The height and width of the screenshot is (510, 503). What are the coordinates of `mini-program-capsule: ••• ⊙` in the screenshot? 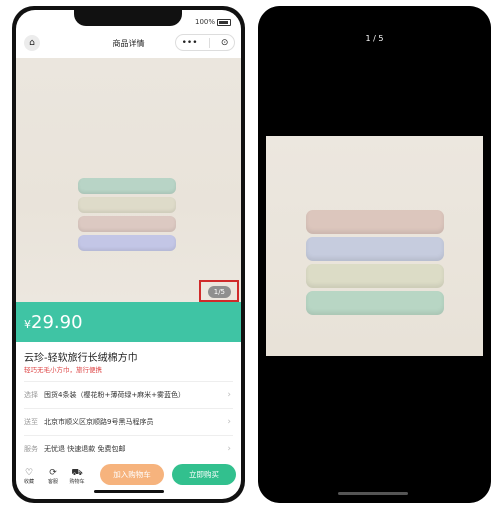 It's located at (205, 42).